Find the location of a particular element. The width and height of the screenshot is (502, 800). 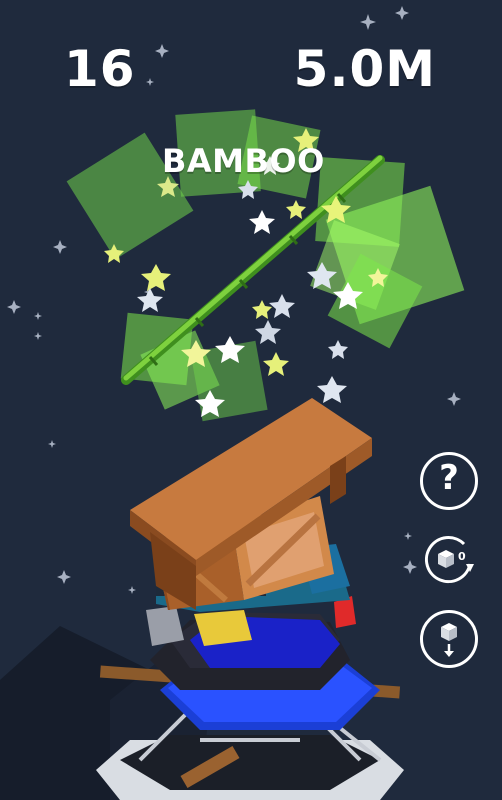

rotate-cube-icon is located at coordinates (449, 560).